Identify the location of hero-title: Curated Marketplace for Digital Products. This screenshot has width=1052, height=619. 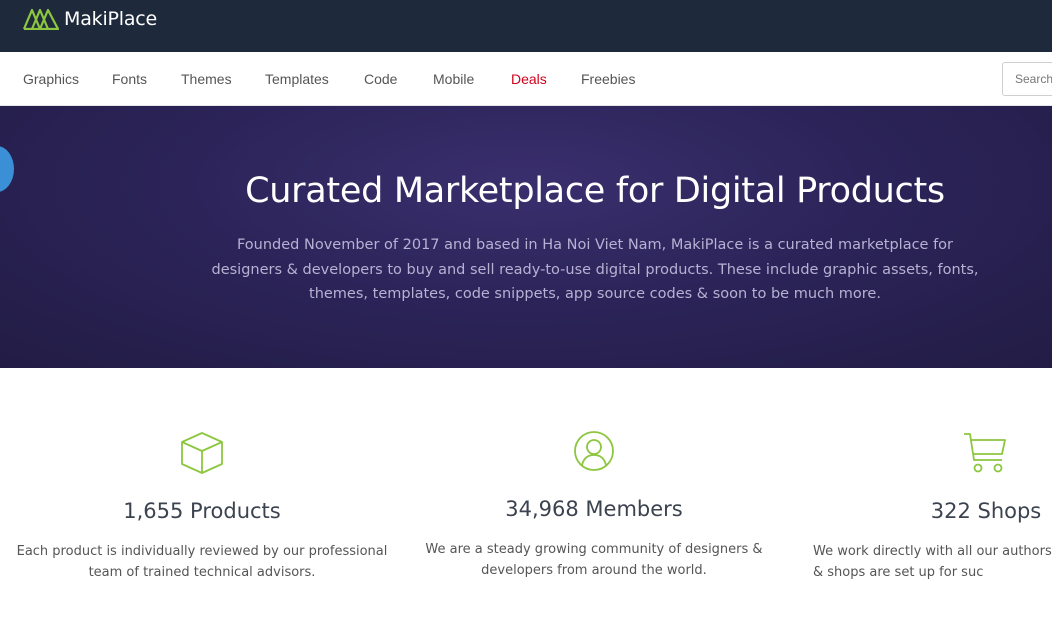
(595, 191).